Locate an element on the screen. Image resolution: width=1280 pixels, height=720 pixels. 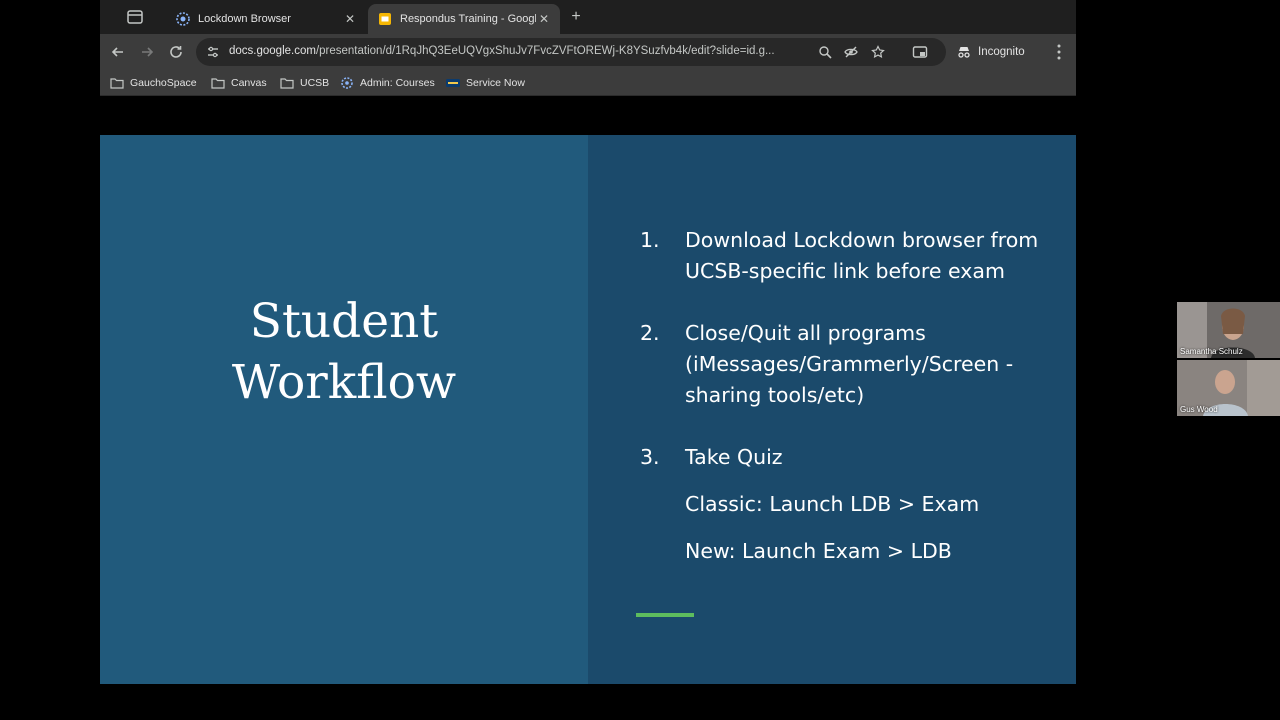
step-sub-classic: Classic: Launch LDB > Exam is located at coordinates (832, 504).